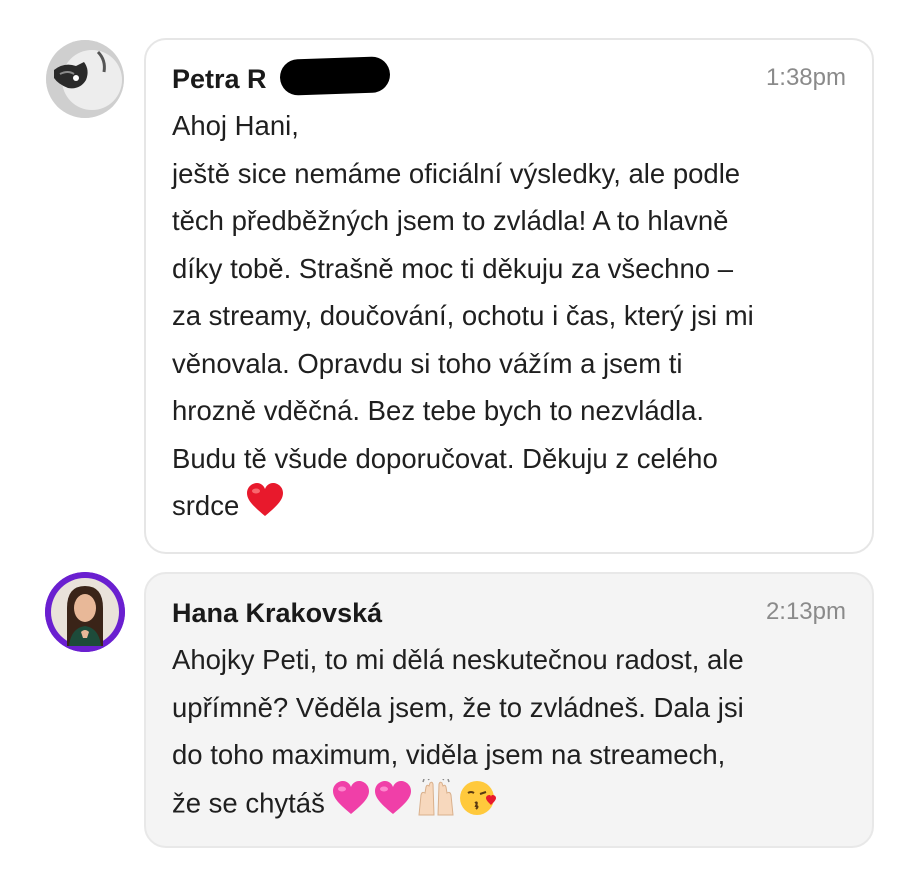  I want to click on sender-name: Petra R, so click(219, 79).